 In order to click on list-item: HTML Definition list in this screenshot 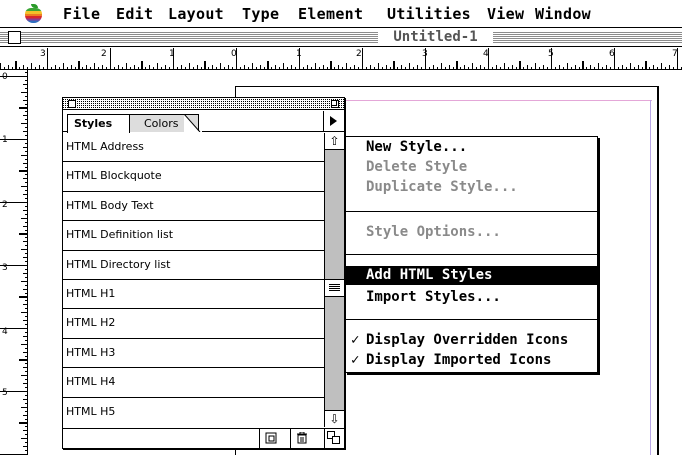, I will do `click(193, 236)`.